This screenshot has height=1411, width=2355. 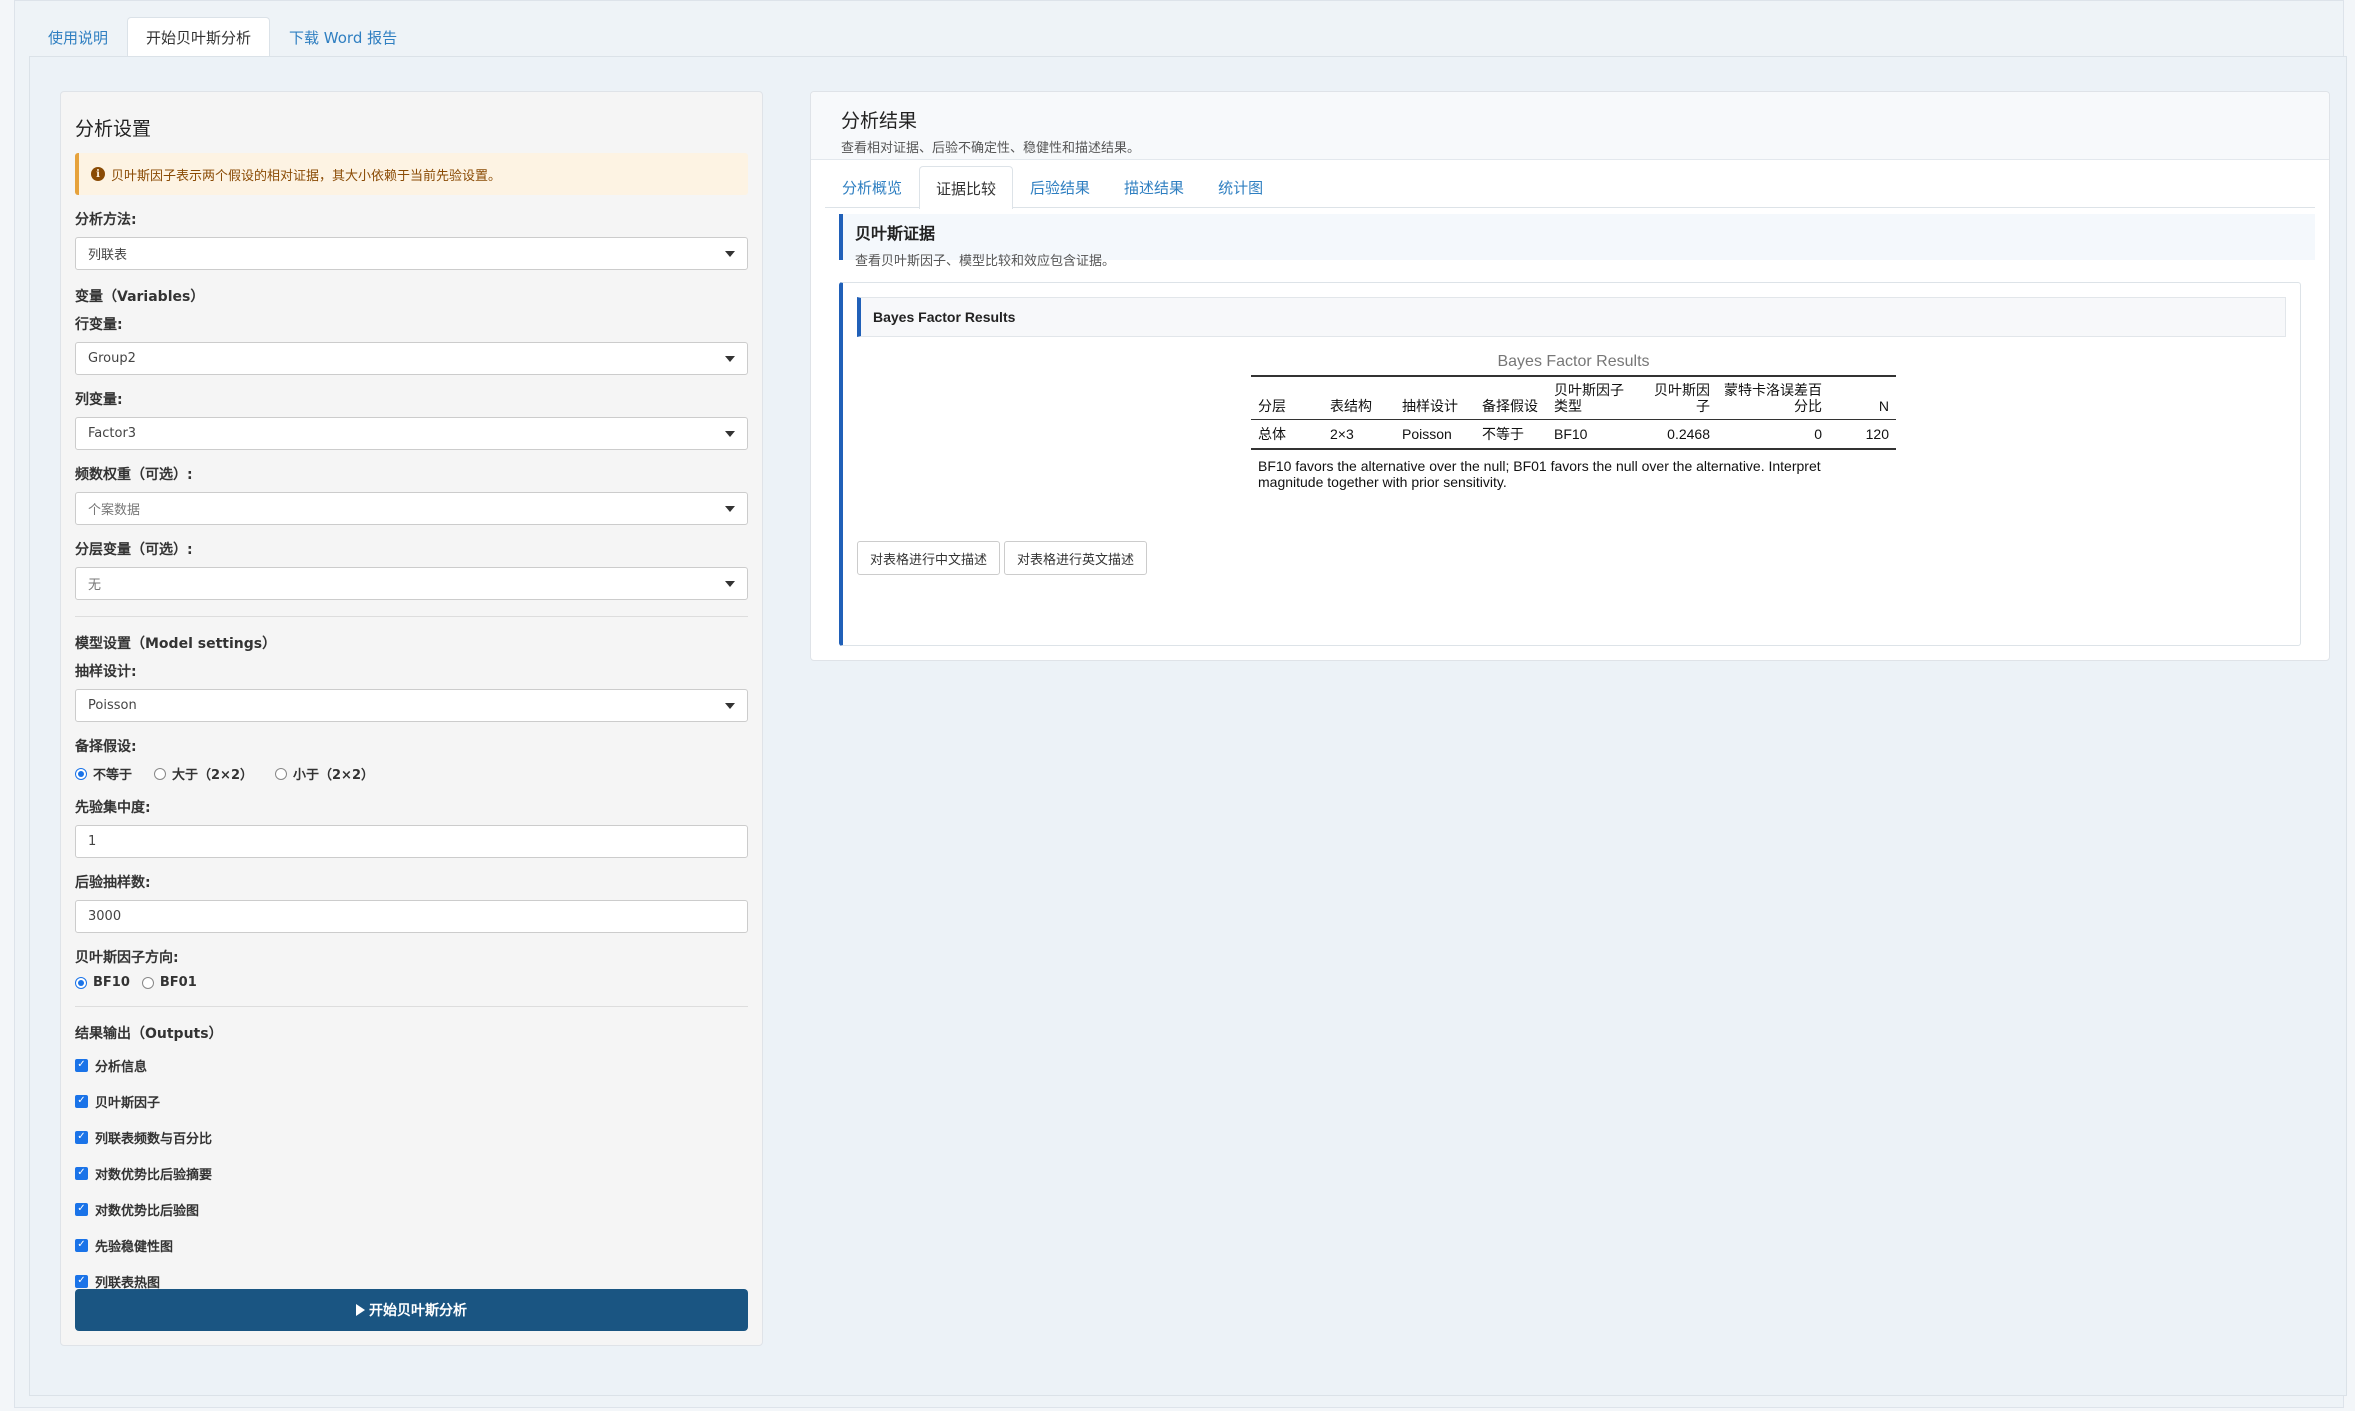 What do you see at coordinates (1571, 317) in the screenshot?
I see `card-title: Bayes Factor Results` at bounding box center [1571, 317].